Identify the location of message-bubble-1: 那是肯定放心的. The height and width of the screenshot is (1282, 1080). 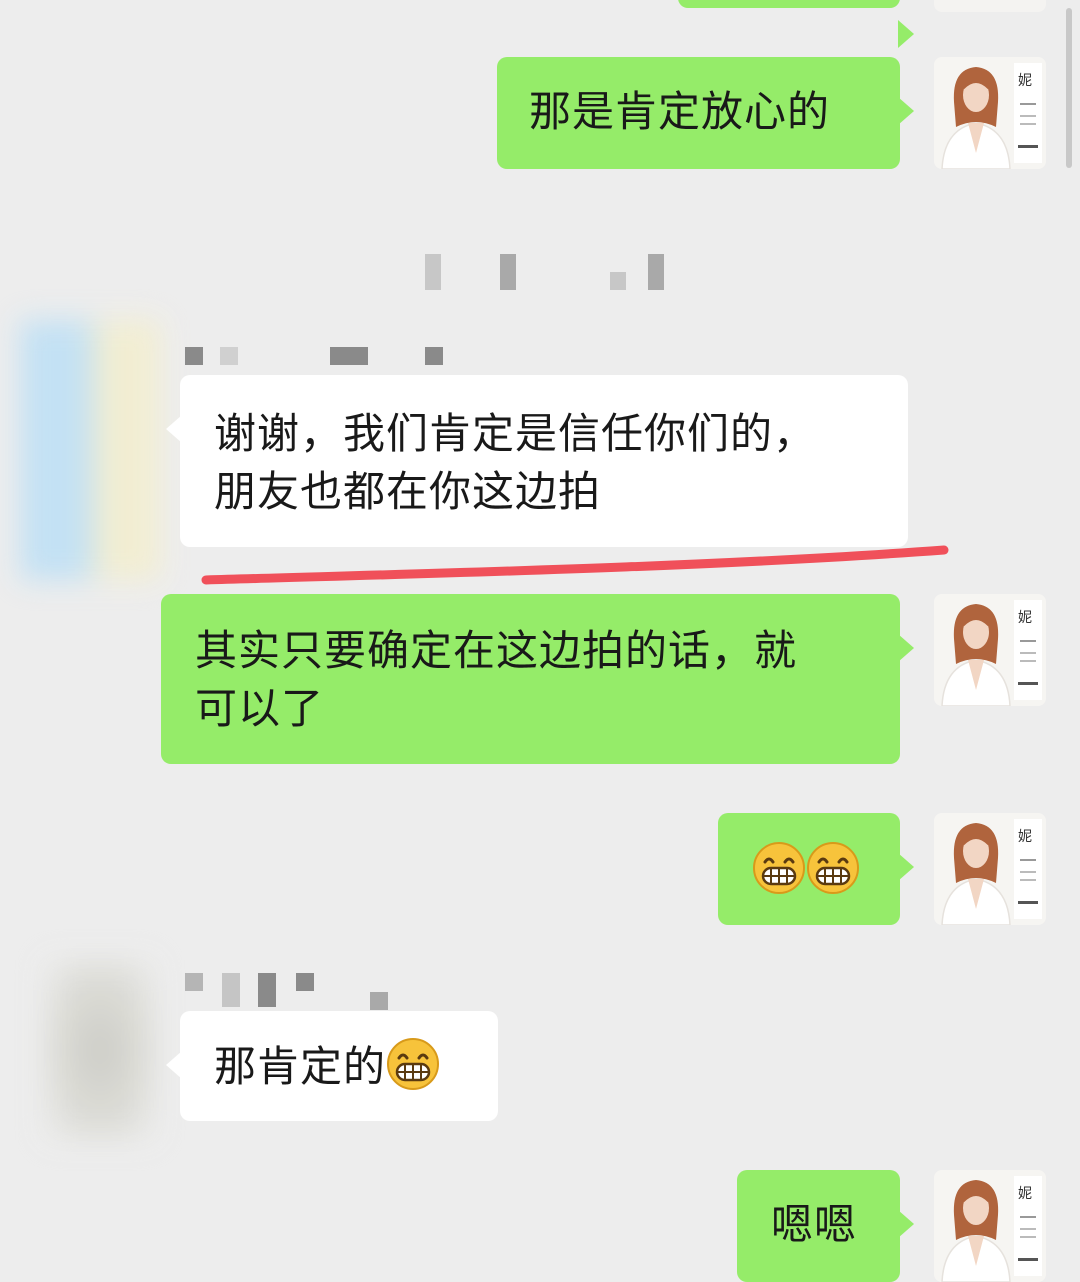
(705, 113).